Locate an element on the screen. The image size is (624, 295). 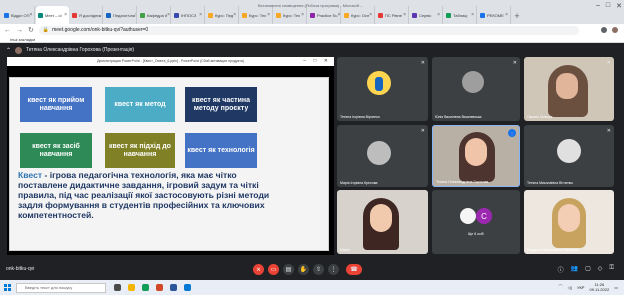
extension-icon is located at coordinates (604, 30).